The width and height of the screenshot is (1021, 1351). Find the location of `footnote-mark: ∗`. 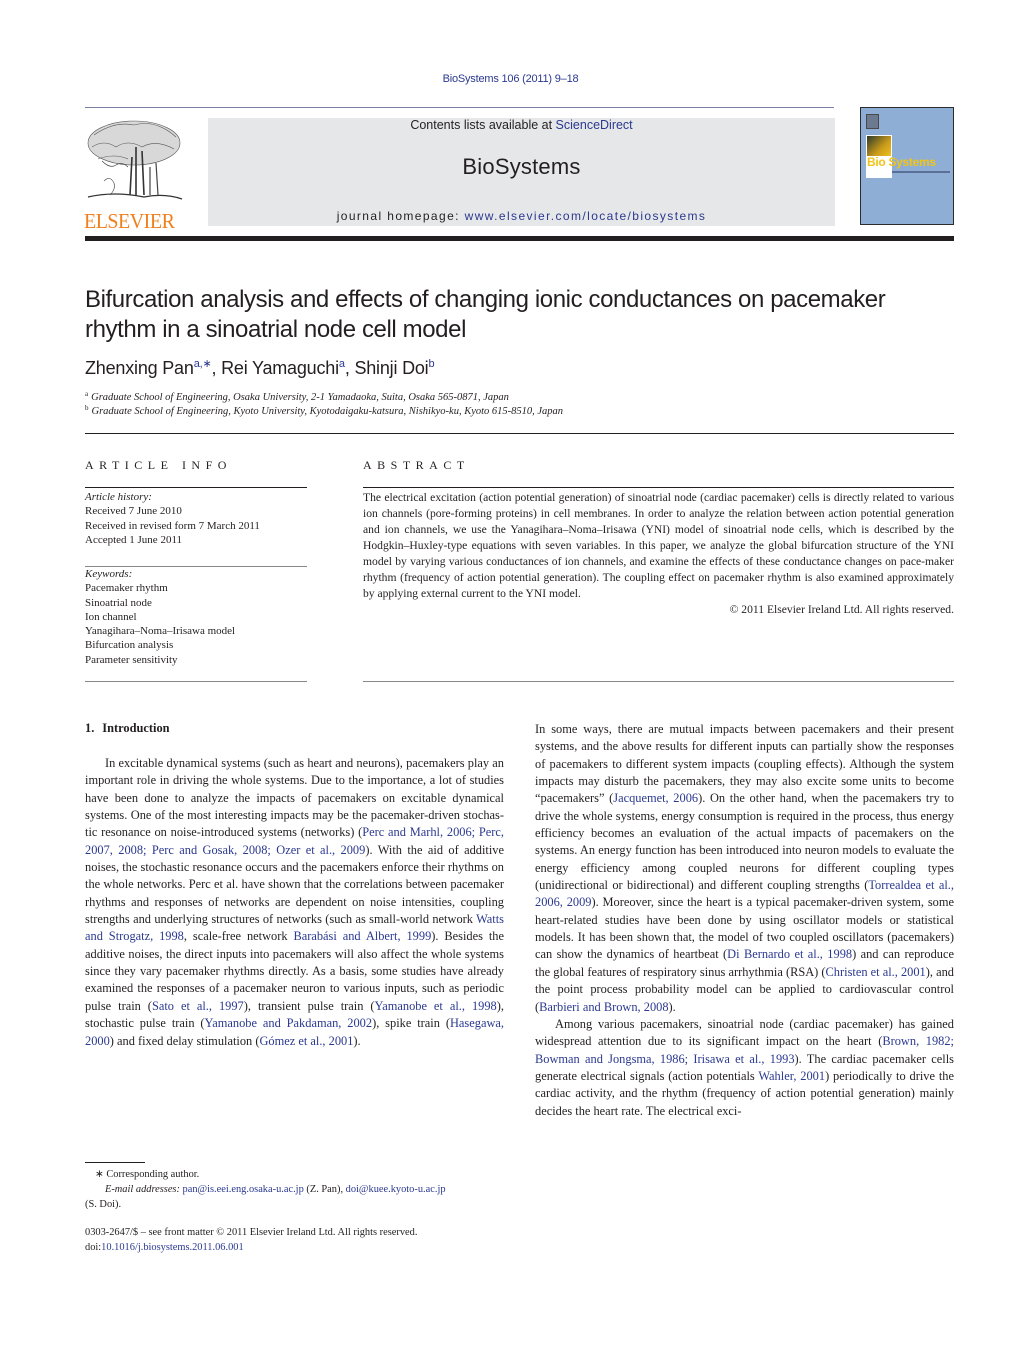

footnote-mark: ∗ is located at coordinates (99, 1174).